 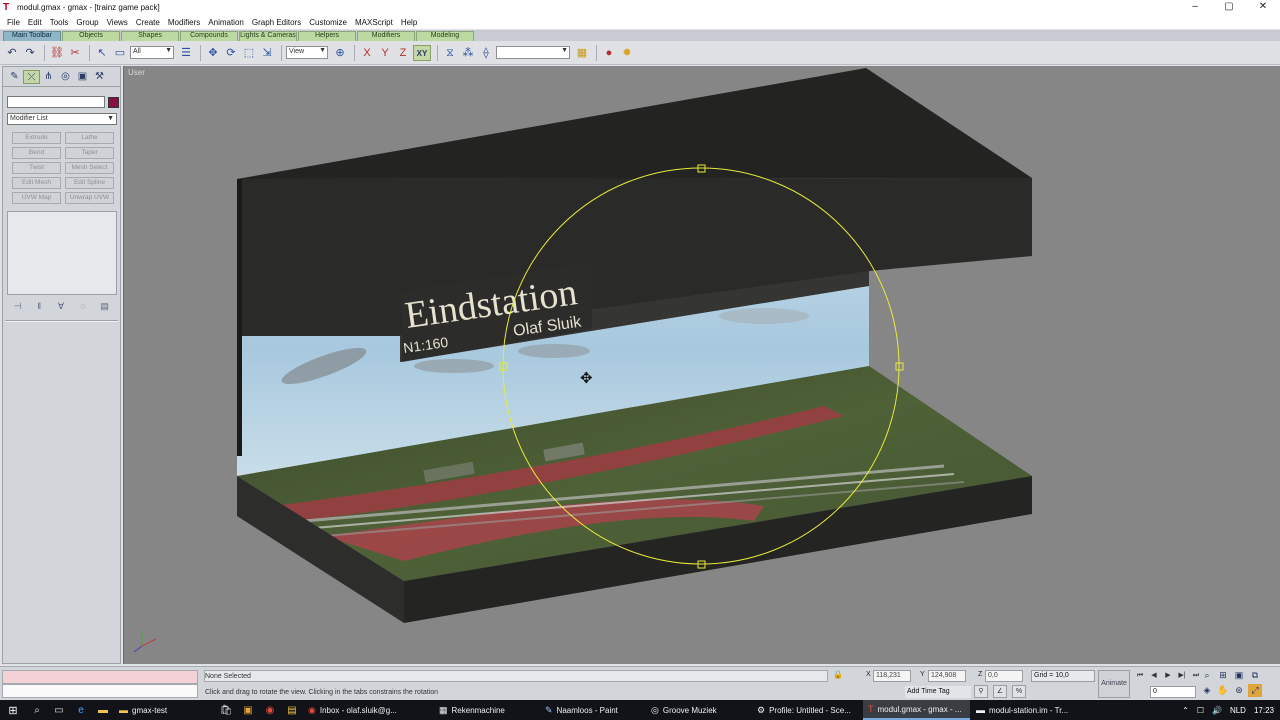 What do you see at coordinates (486, 53) in the screenshot?
I see `align-icon: ⟠` at bounding box center [486, 53].